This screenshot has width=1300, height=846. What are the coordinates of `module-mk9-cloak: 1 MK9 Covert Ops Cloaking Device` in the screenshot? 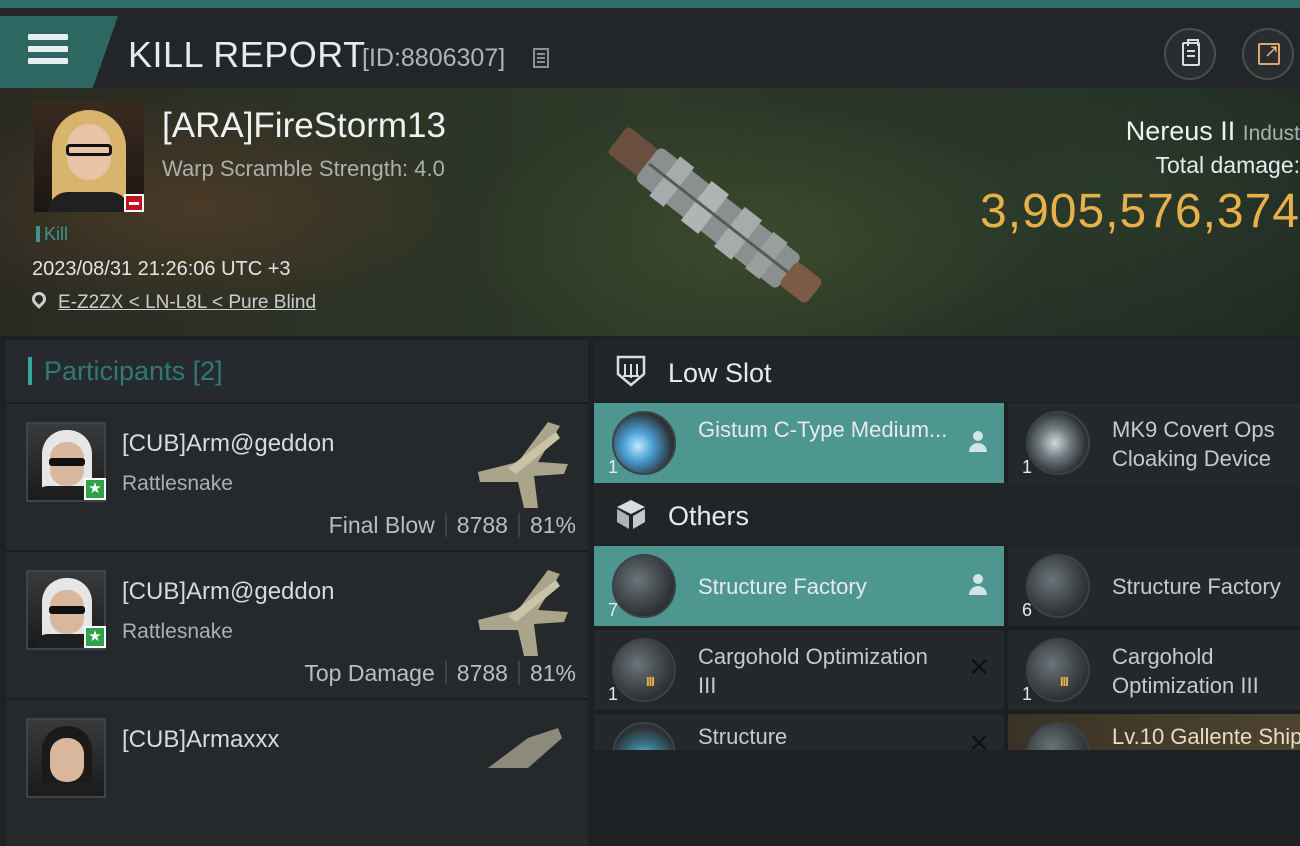 It's located at (1154, 443).